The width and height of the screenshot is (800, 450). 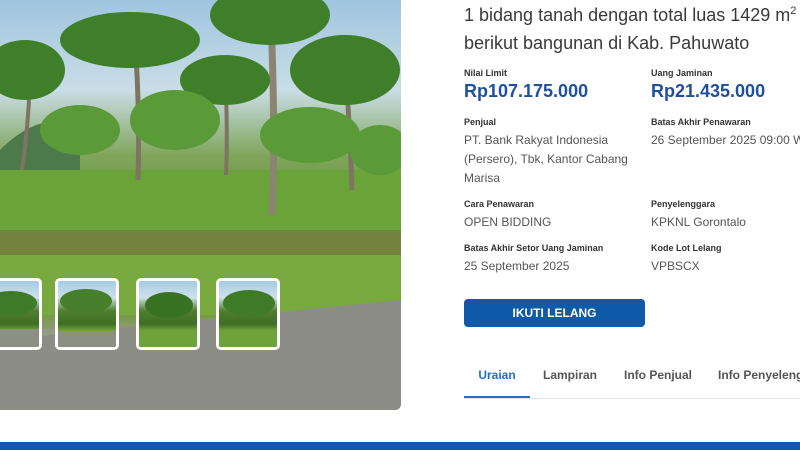 I want to click on field-label: Uang Jaminan, so click(x=682, y=73).